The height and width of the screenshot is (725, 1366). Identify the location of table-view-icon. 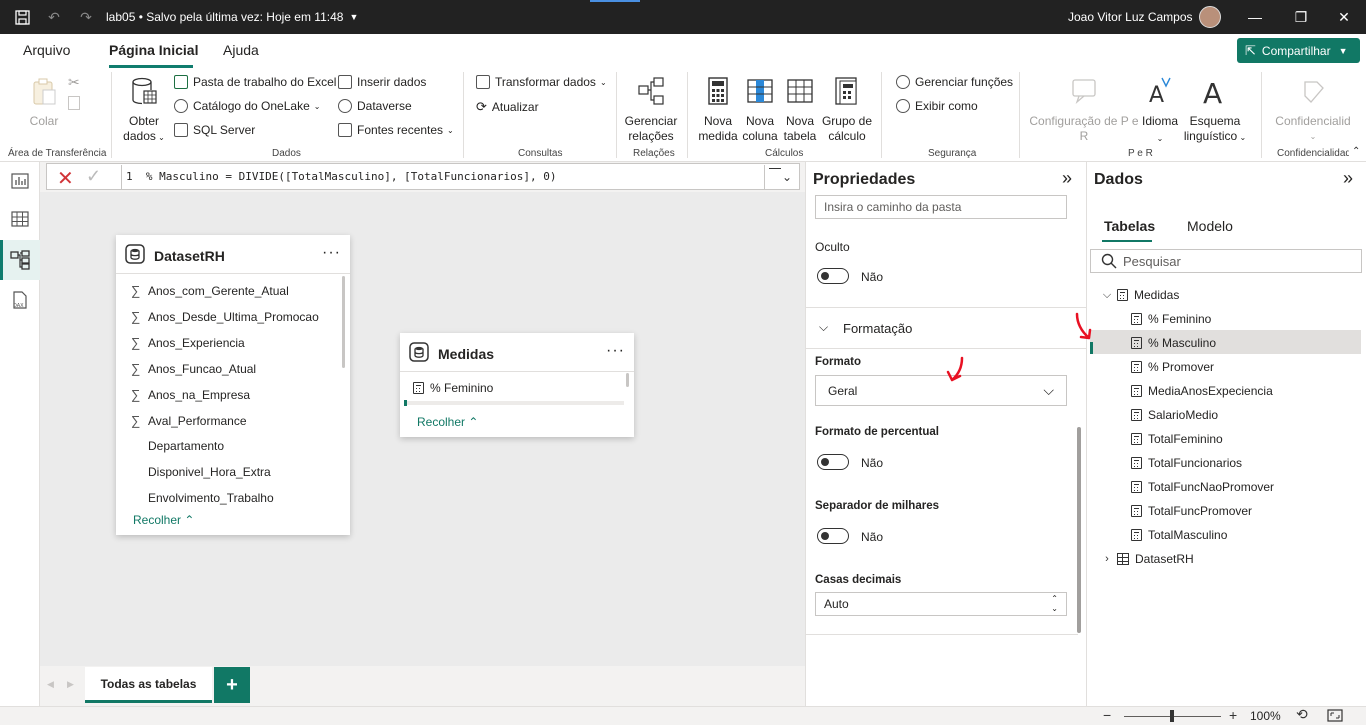
(20, 219).